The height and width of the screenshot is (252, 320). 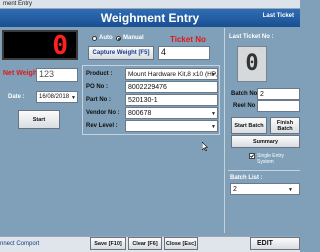 What do you see at coordinates (213, 75) in the screenshot?
I see `product-dropdown-icon: ▼` at bounding box center [213, 75].